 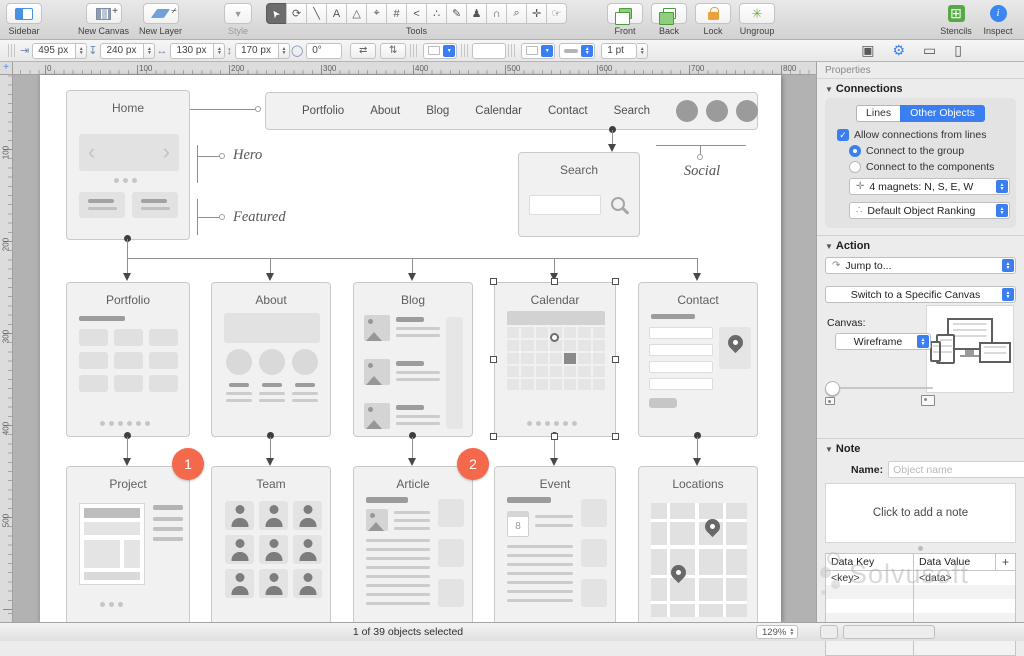 I want to click on action-section-title: ▼ Action, so click(x=920, y=245).